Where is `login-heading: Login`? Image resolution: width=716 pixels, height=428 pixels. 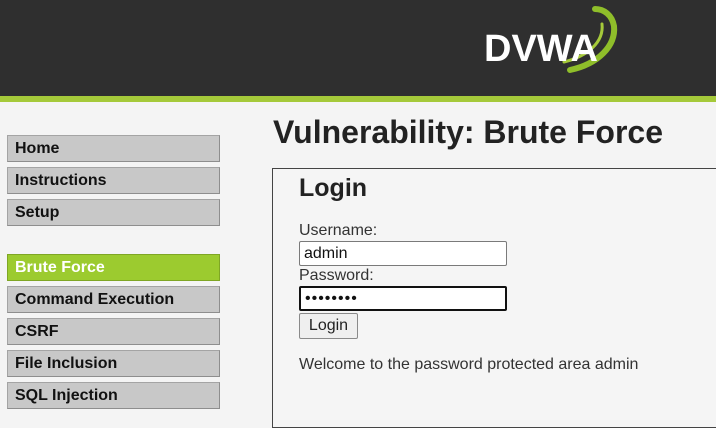 login-heading: Login is located at coordinates (333, 188).